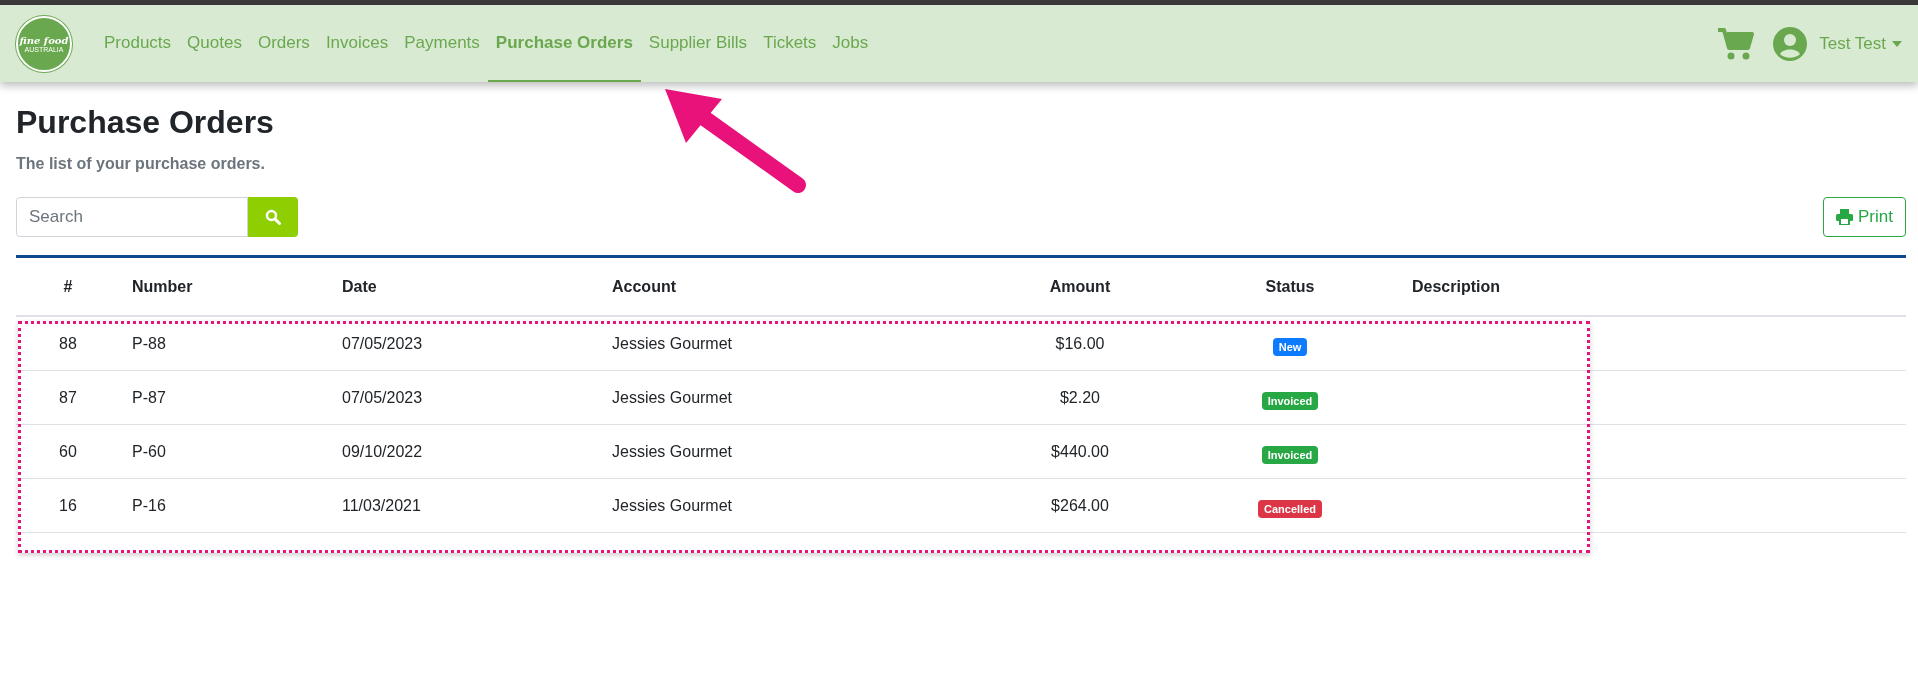 The width and height of the screenshot is (1918, 686). What do you see at coordinates (44, 40) in the screenshot?
I see `logo-text: fine food` at bounding box center [44, 40].